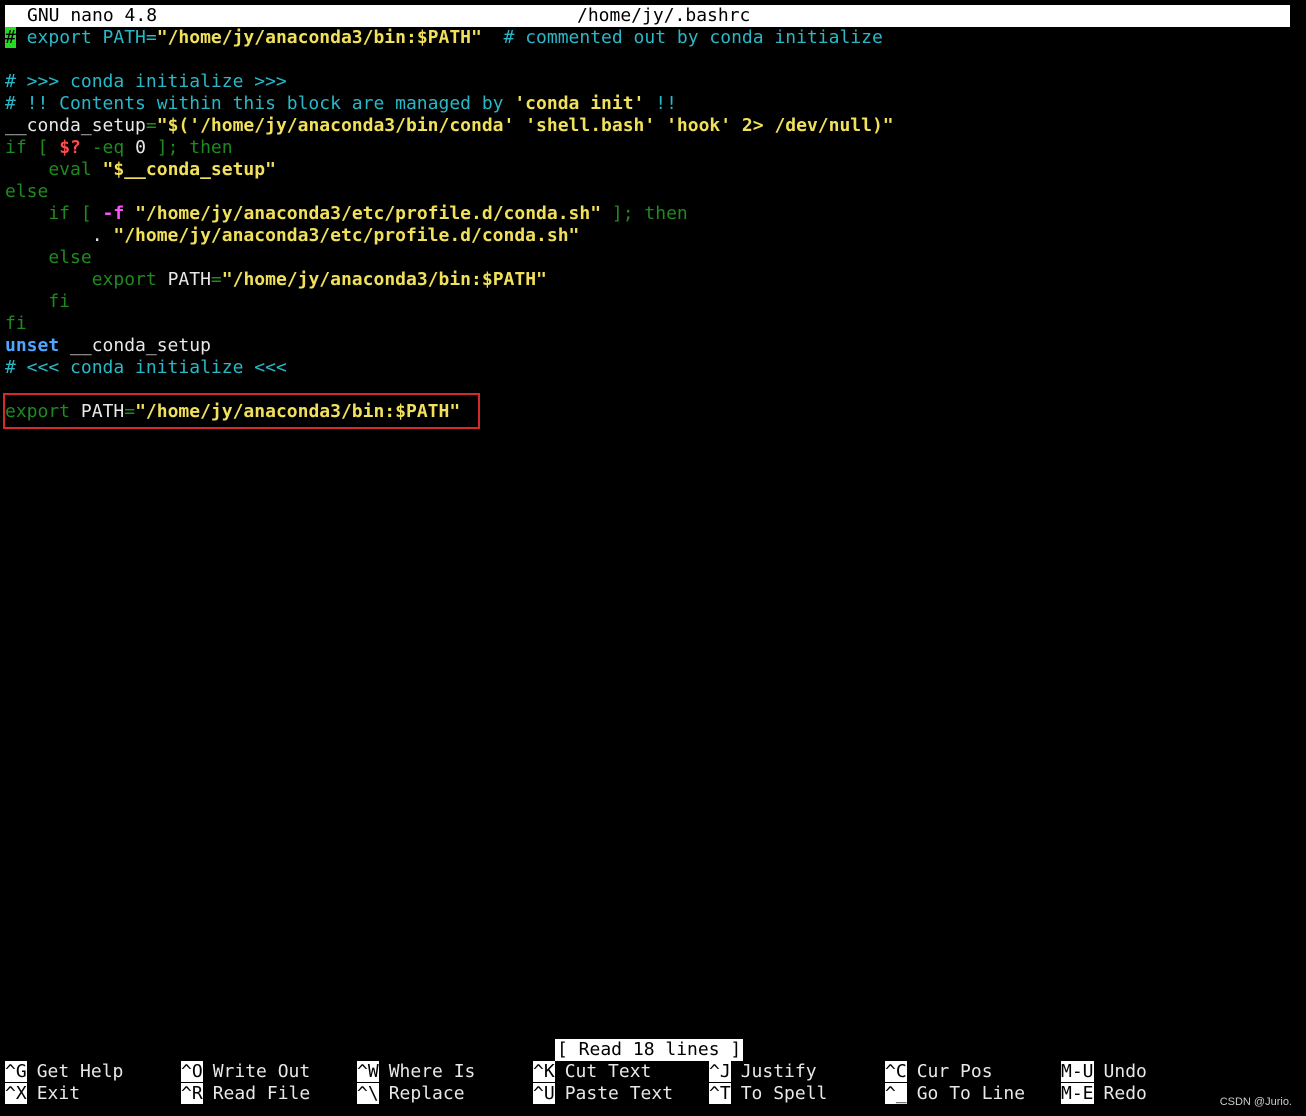  What do you see at coordinates (86, 279) in the screenshot?
I see `code-token: export` at bounding box center [86, 279].